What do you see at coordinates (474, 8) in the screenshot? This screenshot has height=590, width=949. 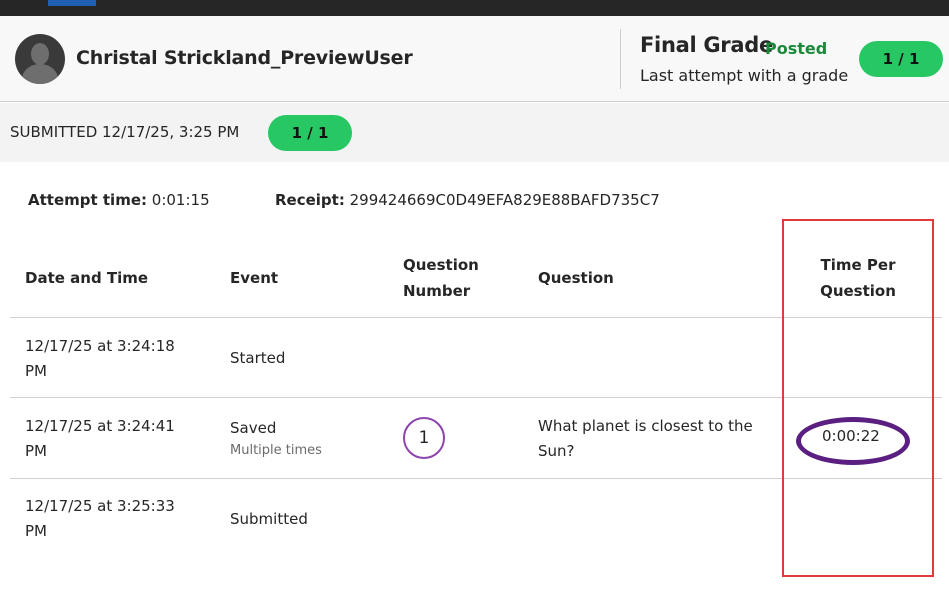 I see `top-bar` at bounding box center [474, 8].